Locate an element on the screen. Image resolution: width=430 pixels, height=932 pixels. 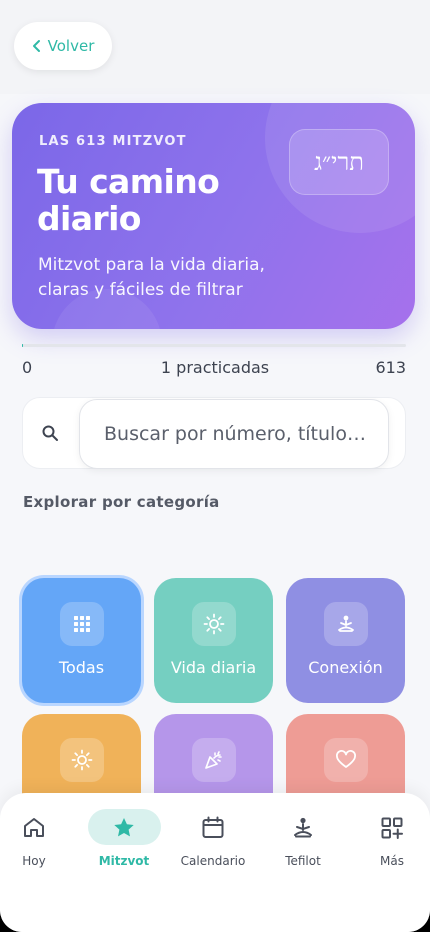
home-indicator-area is located at coordinates (215, 908).